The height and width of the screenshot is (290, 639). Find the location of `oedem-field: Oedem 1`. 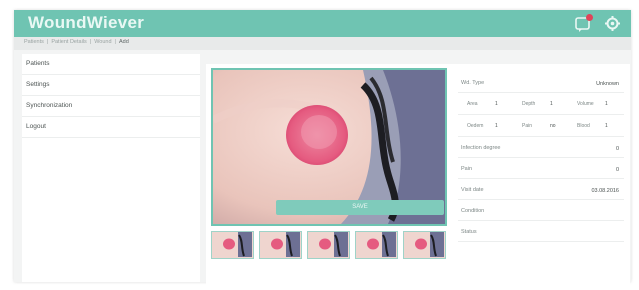

oedem-field: Oedem 1 is located at coordinates (485, 126).